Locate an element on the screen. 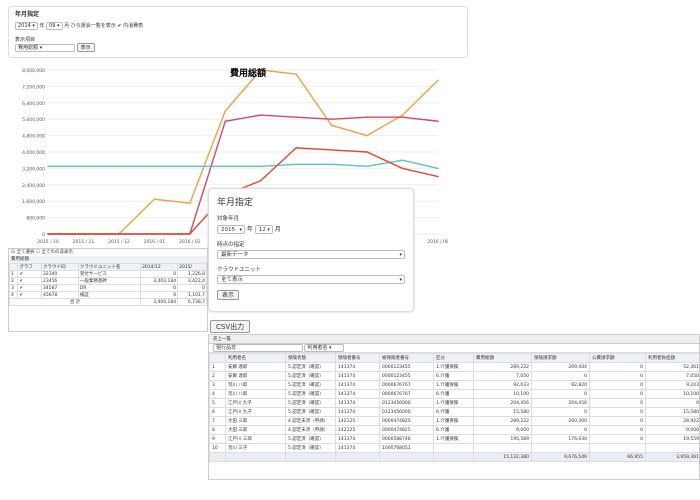  chevron-down-icon: ▾ is located at coordinates (400, 255).